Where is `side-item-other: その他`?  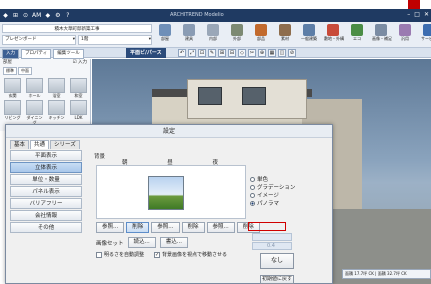
side-item-other: その他 is located at coordinates (46, 227).